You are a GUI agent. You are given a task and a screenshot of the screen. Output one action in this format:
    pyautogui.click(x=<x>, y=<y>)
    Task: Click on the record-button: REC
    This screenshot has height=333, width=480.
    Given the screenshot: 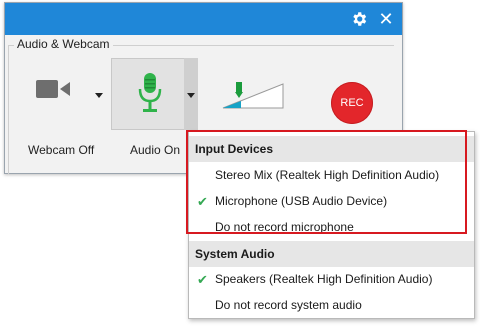 What is the action you would take?
    pyautogui.click(x=352, y=103)
    